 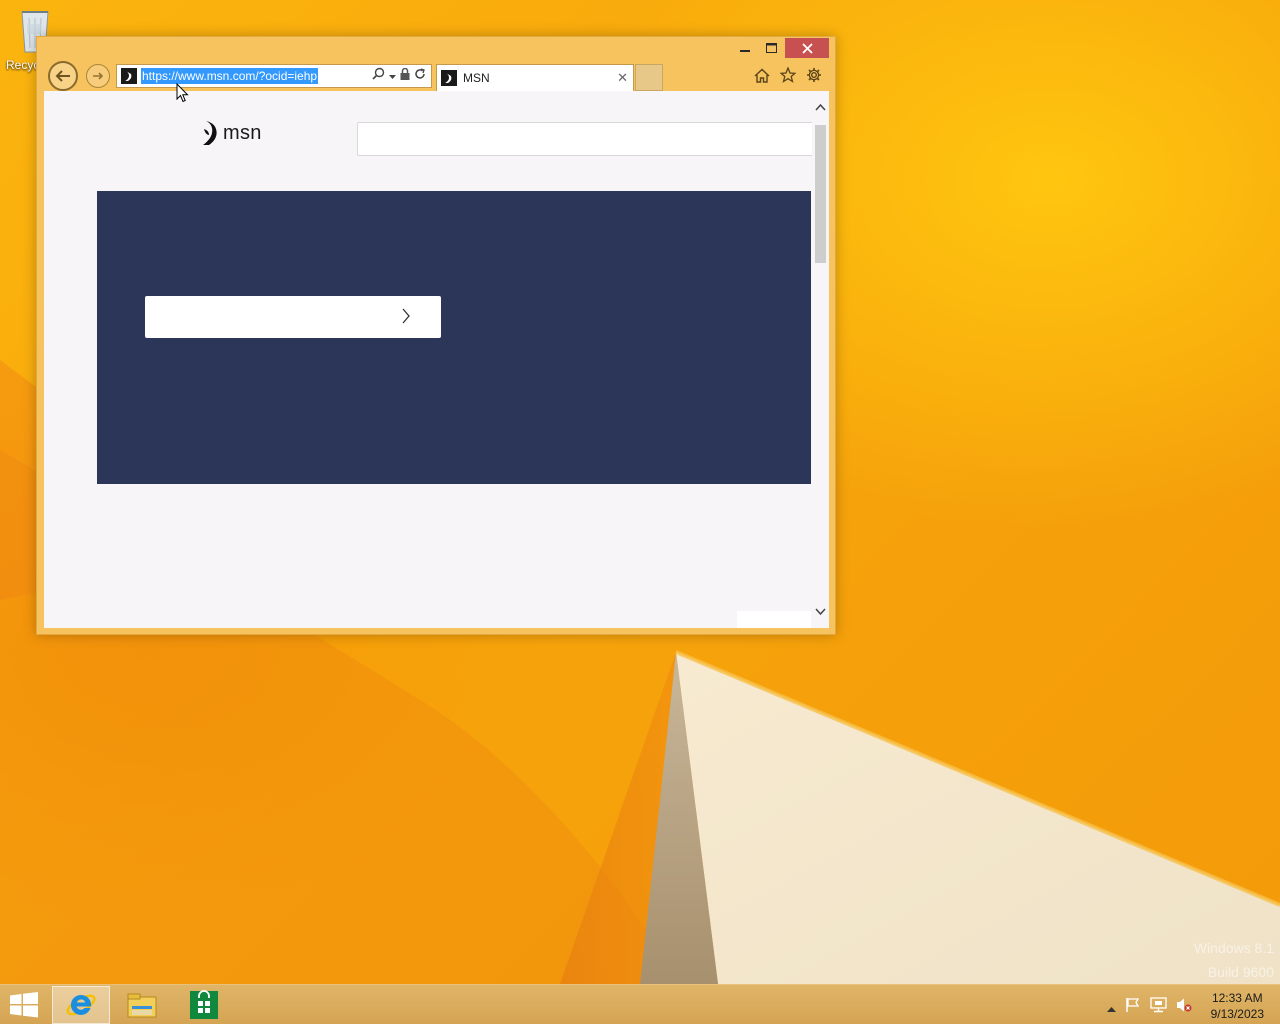 I want to click on hero-action-button, so click(x=293, y=317).